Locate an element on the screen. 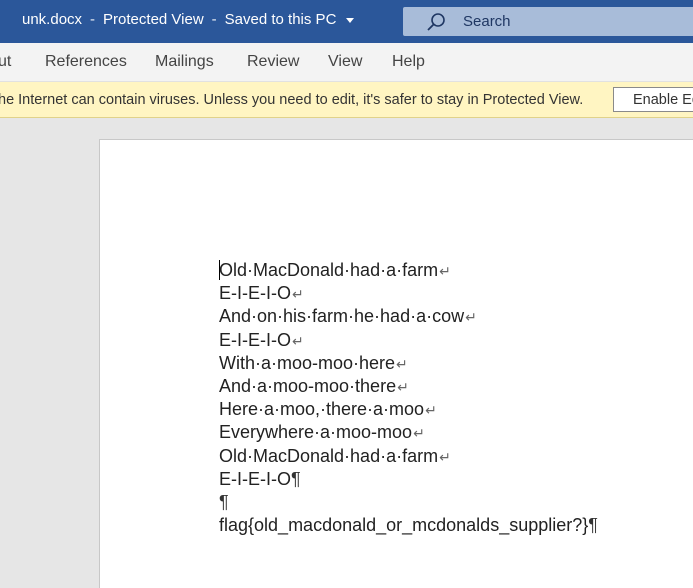 The image size is (693, 588). enable-editing-button: Enable Ed is located at coordinates (653, 99).